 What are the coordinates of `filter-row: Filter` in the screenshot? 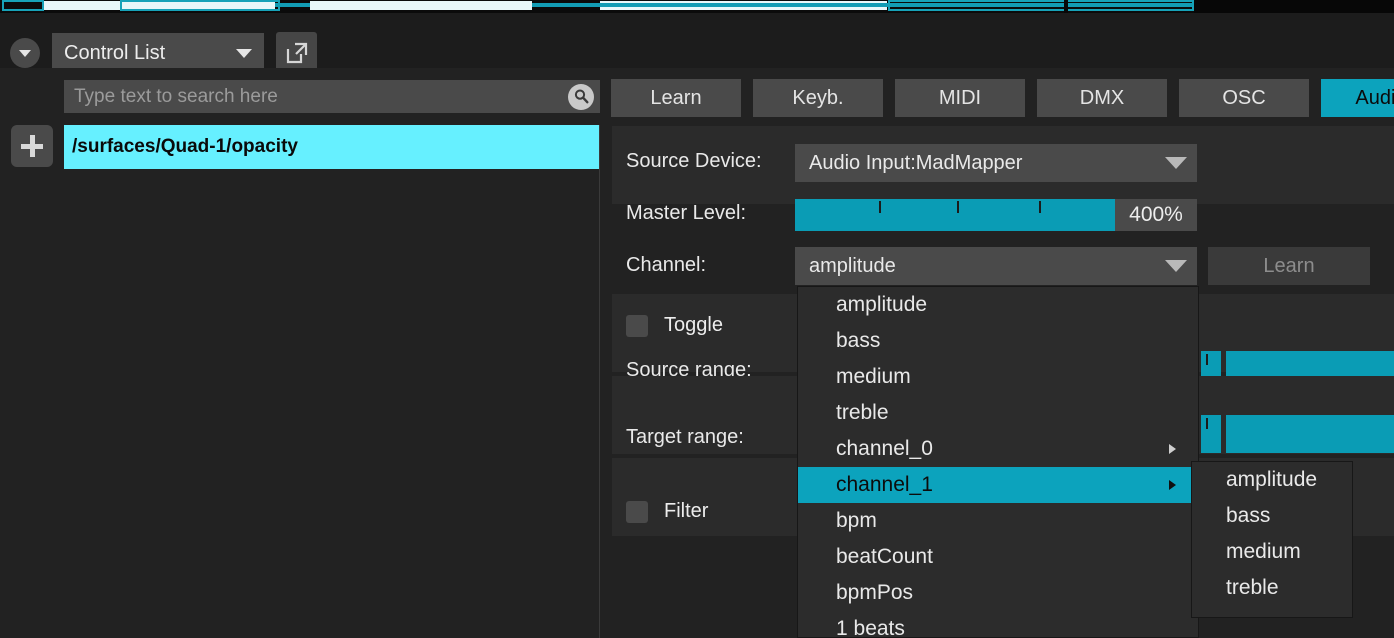 It's located at (667, 511).